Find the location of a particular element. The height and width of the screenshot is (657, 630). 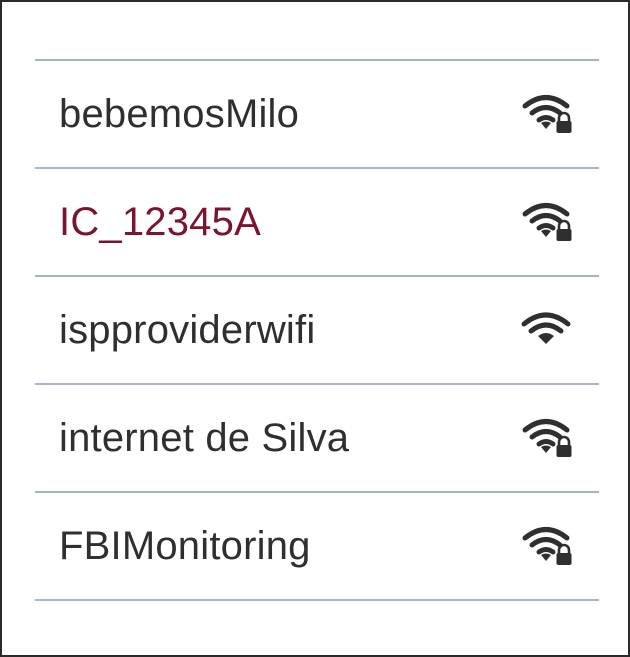

network-name: IC_12345A is located at coordinates (160, 221).